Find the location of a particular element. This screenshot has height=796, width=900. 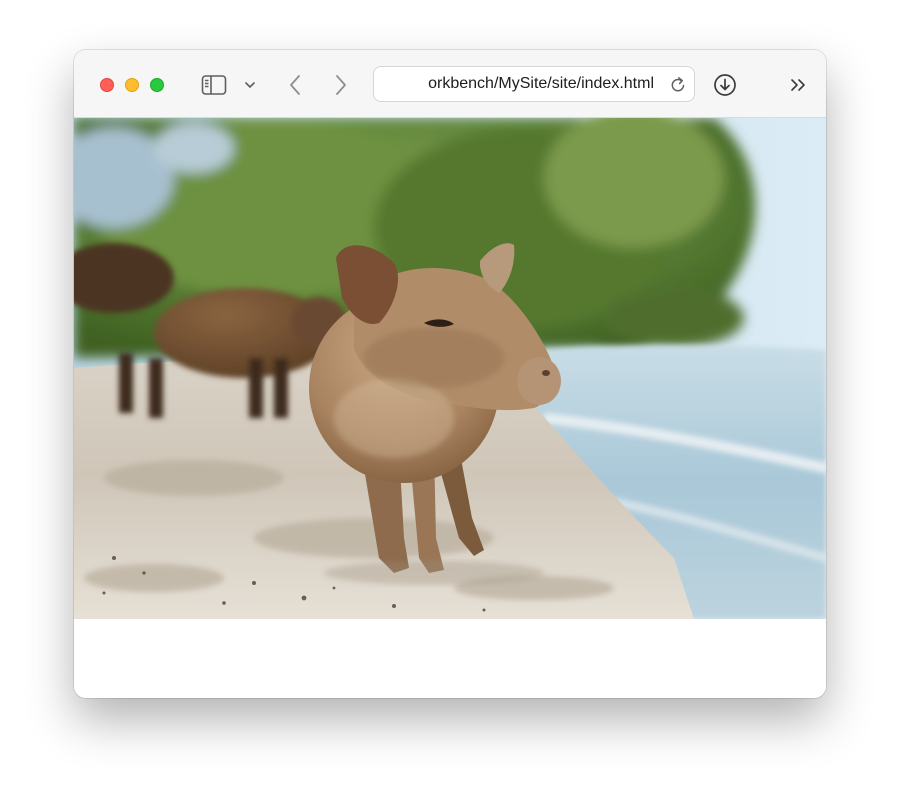

forward-button is located at coordinates (341, 85).